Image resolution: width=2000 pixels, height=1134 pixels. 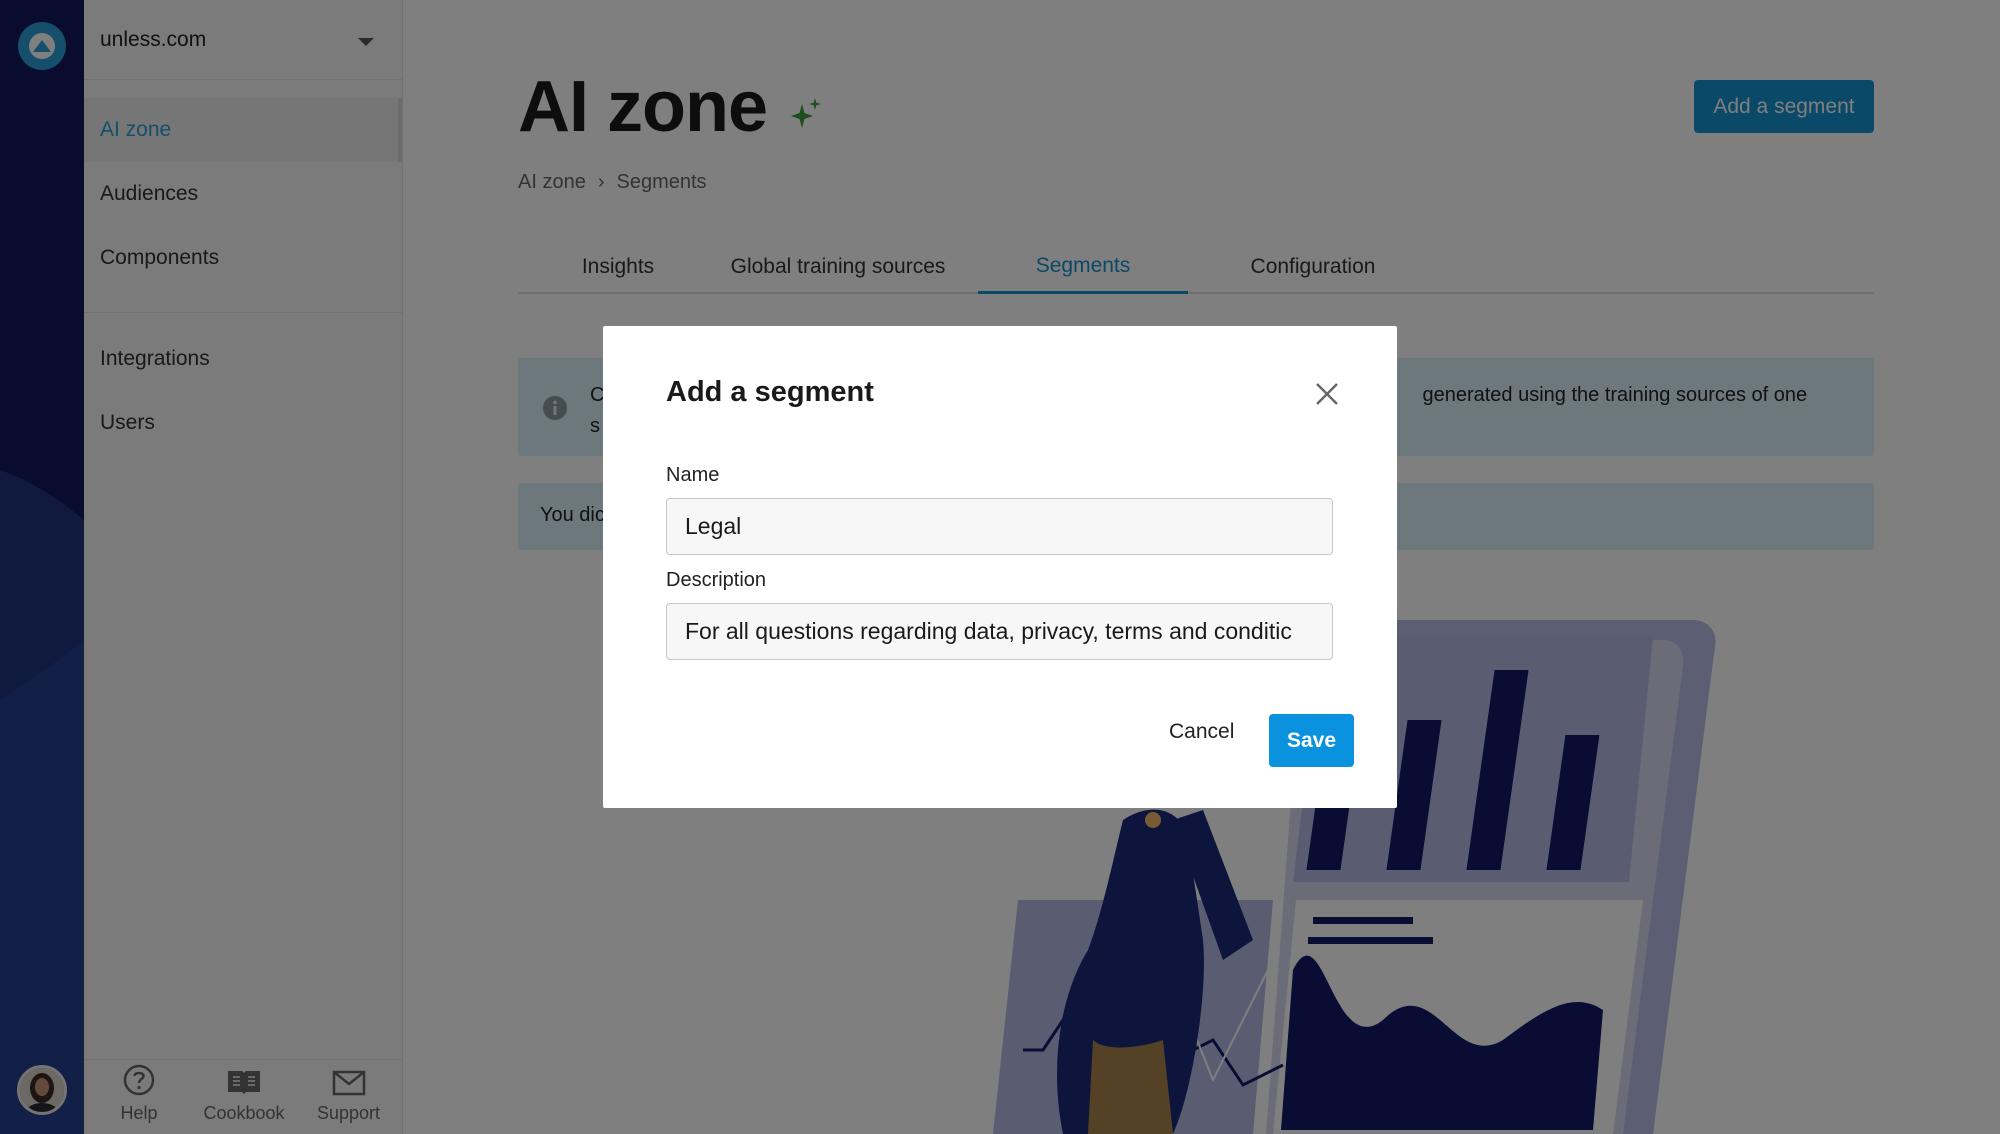 What do you see at coordinates (693, 475) in the screenshot?
I see `name-label: Name` at bounding box center [693, 475].